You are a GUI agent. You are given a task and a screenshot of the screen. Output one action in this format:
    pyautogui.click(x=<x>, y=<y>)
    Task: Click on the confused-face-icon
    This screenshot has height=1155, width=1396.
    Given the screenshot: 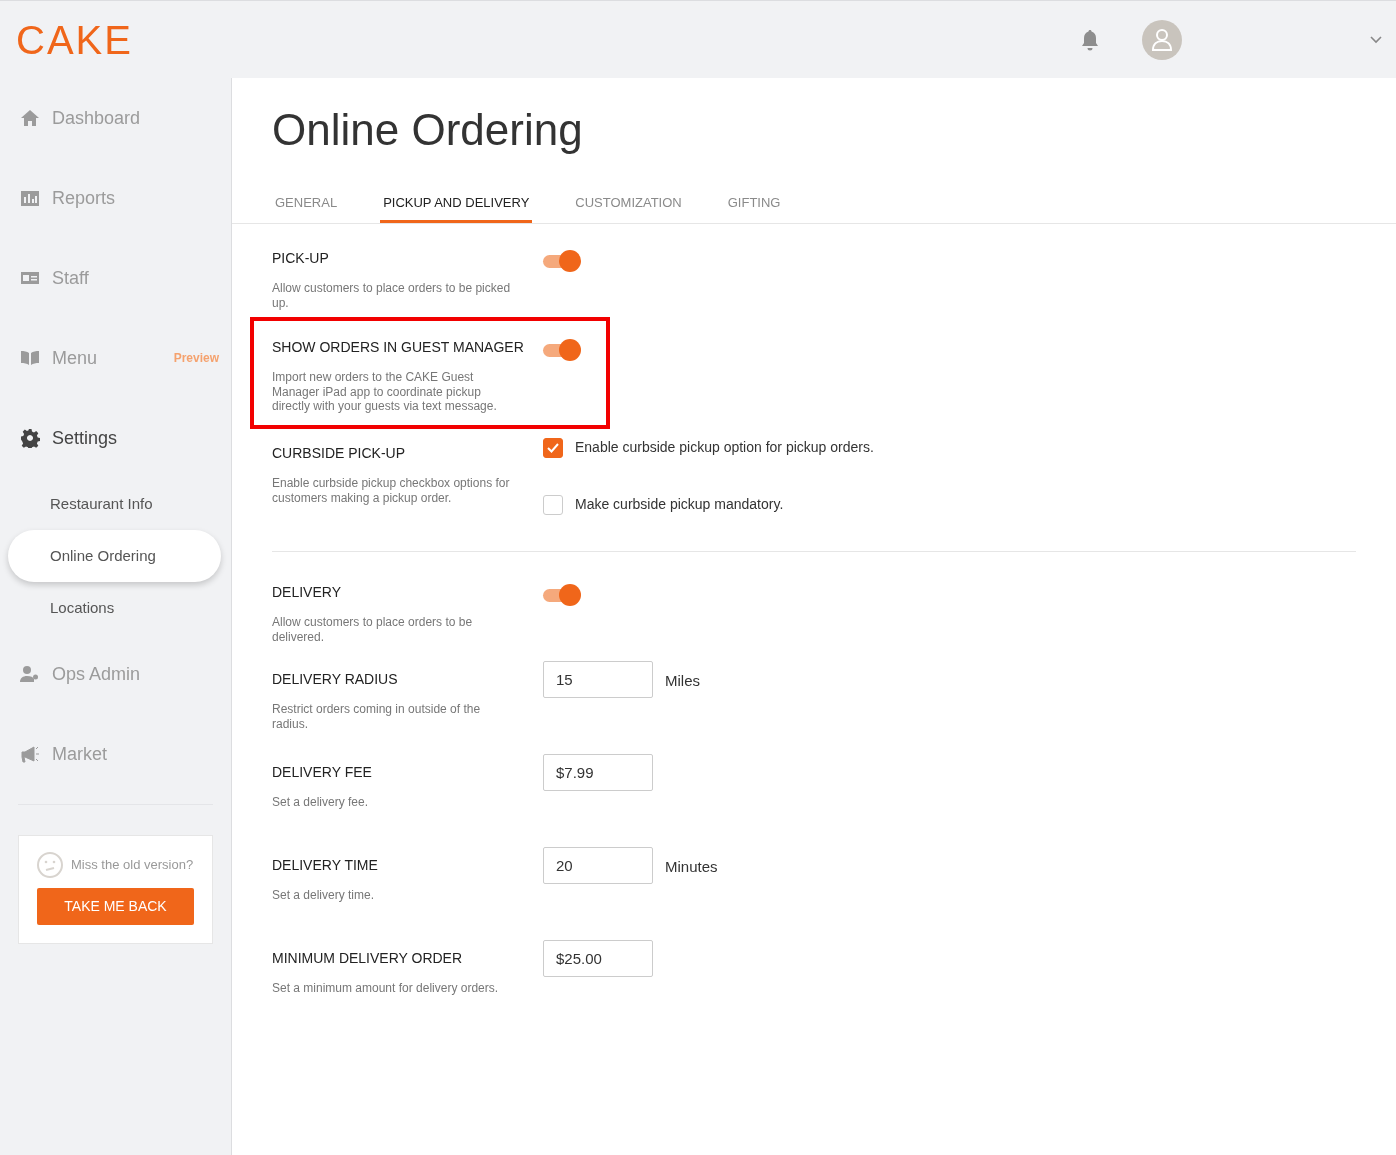 What is the action you would take?
    pyautogui.click(x=50, y=865)
    